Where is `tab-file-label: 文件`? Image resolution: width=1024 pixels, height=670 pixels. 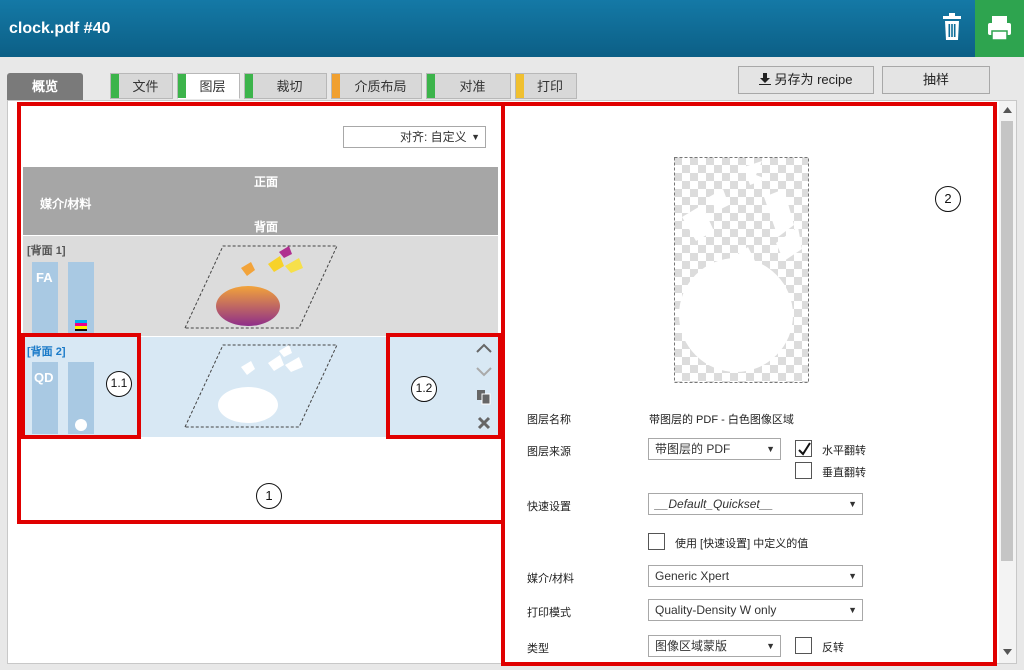
tab-file-label: 文件 is located at coordinates (145, 86).